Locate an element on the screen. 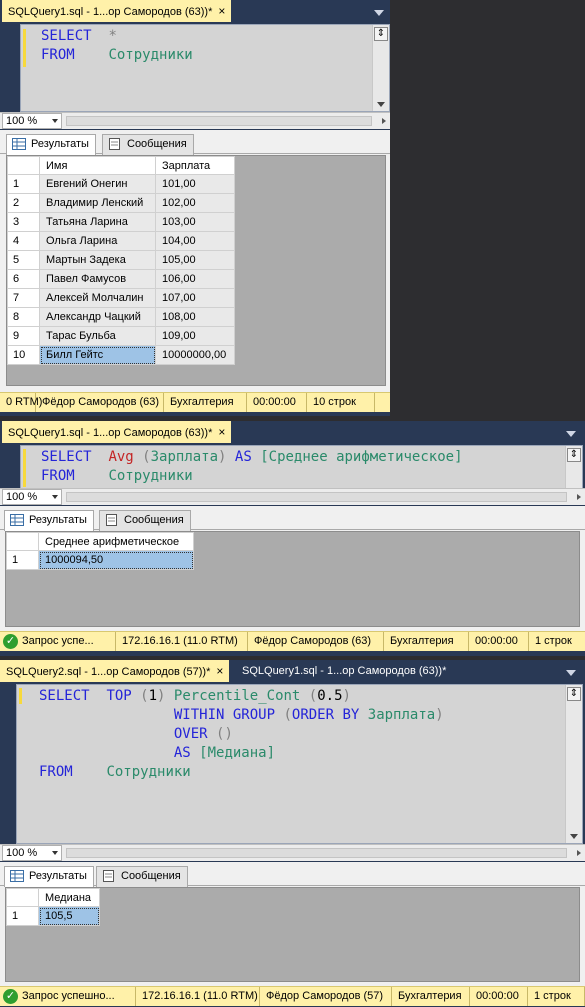 This screenshot has width=585, height=1007. table-cell: 109,00 is located at coordinates (195, 336).